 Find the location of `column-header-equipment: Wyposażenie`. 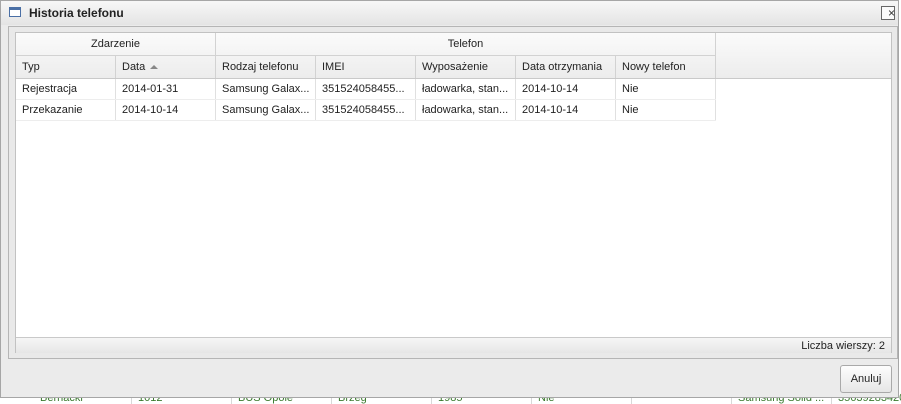

column-header-equipment: Wyposażenie is located at coordinates (466, 67).